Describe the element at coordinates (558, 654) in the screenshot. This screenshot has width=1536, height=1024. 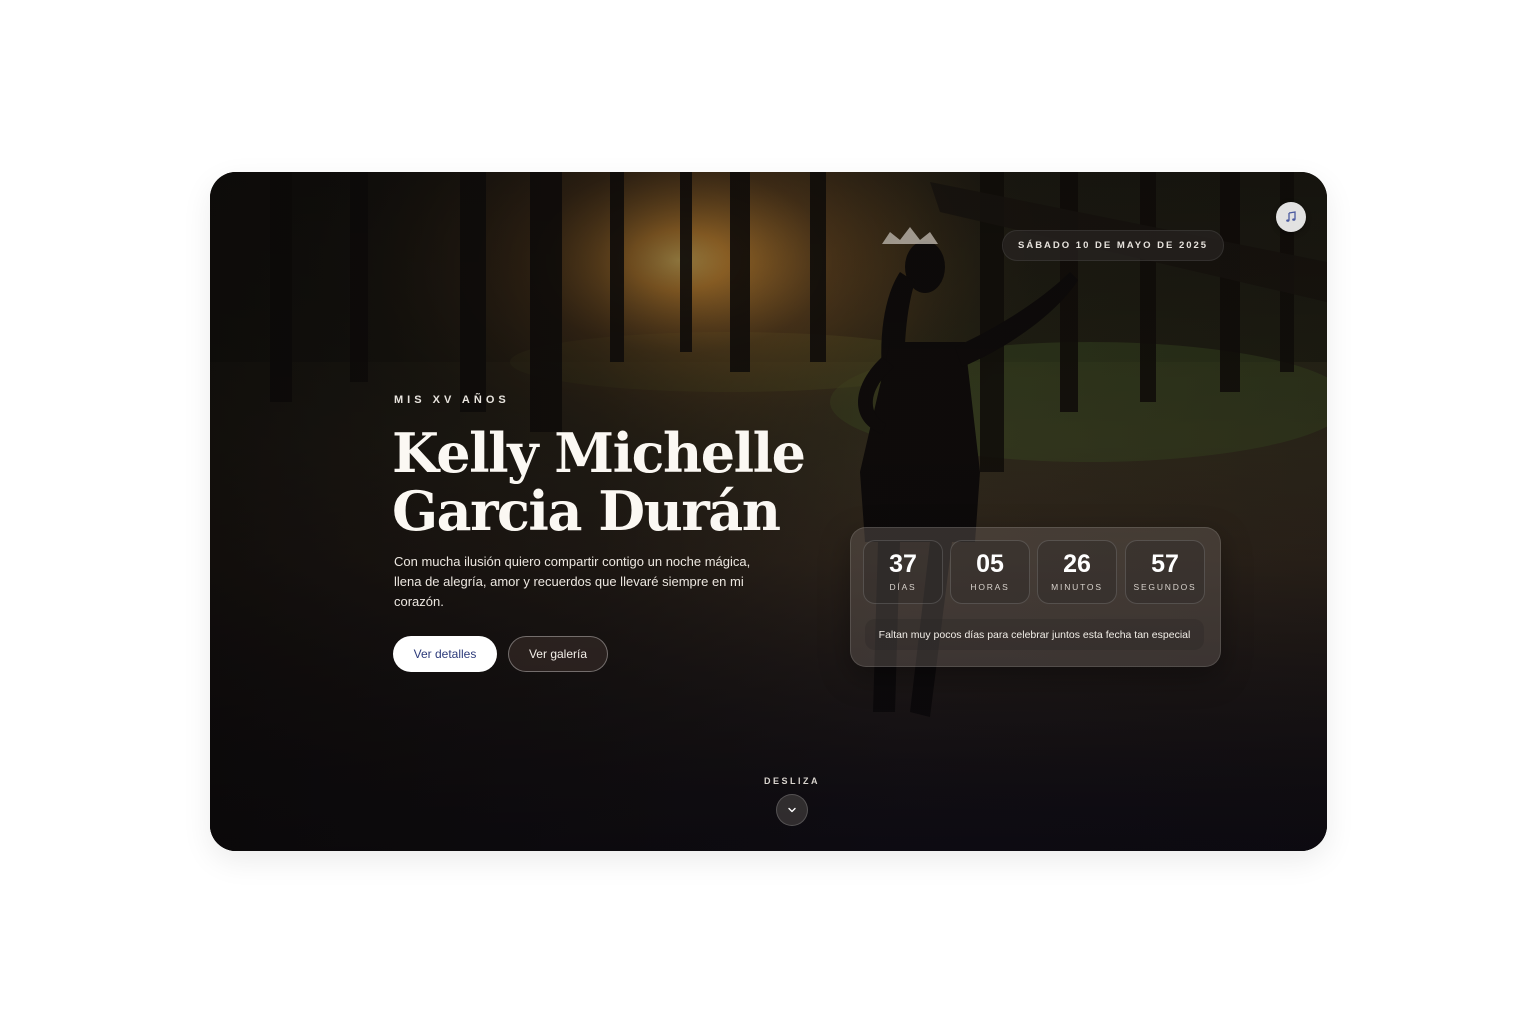
I see `view-gallery-button: Ver galería` at that location.